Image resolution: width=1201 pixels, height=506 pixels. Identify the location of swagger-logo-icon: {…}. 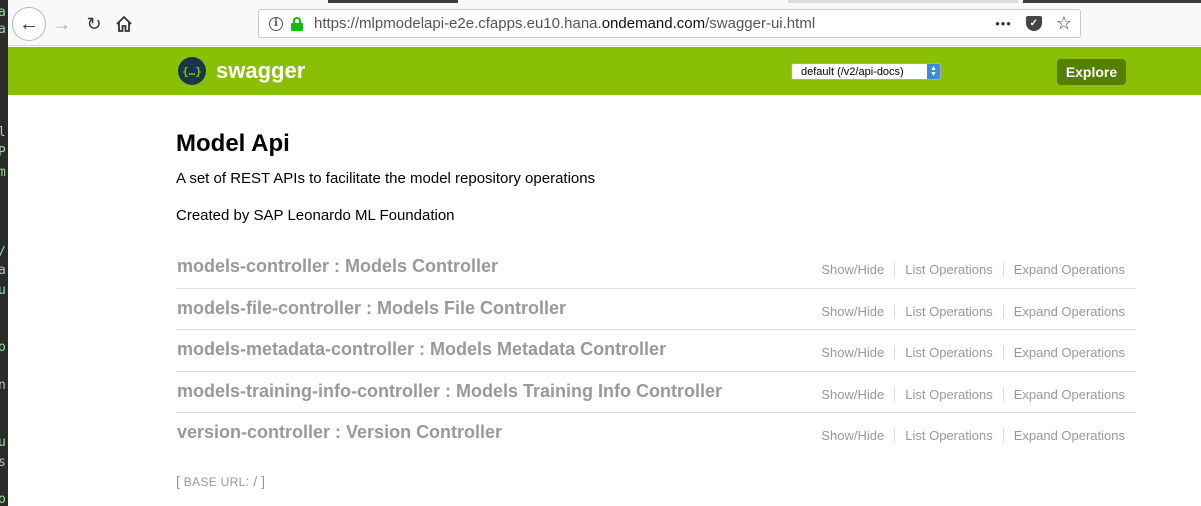
(192, 71).